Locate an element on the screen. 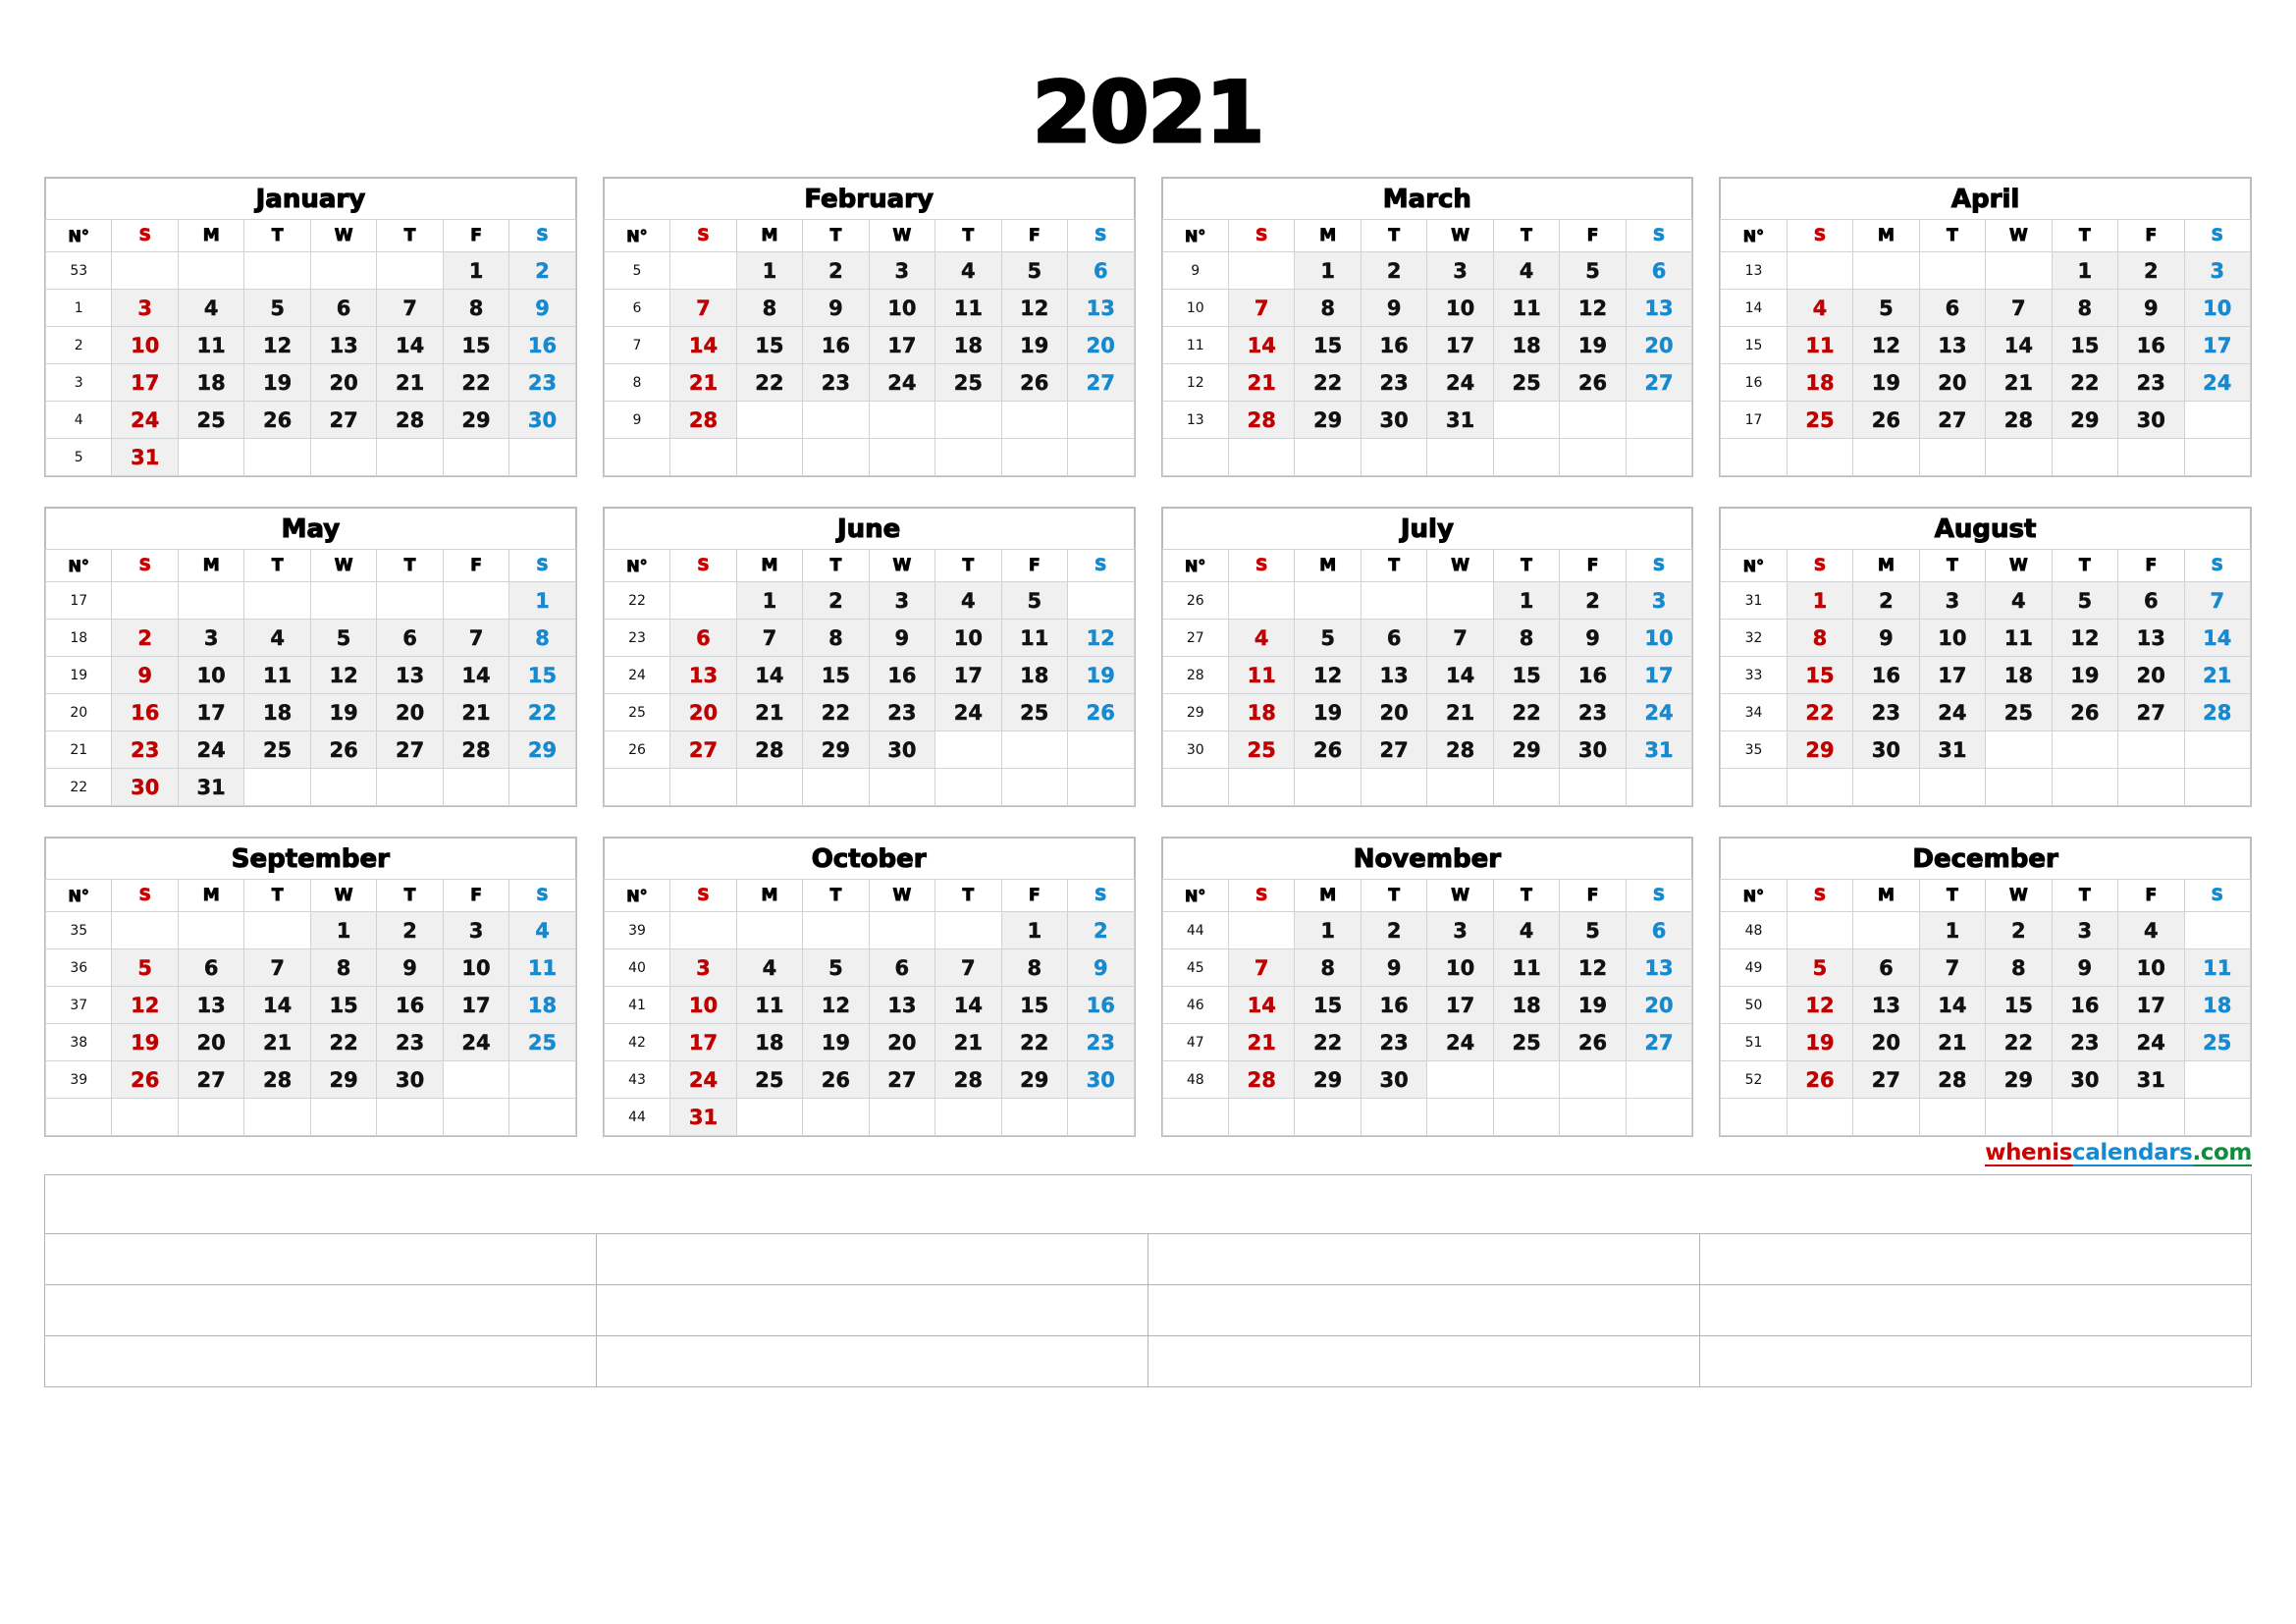 This screenshot has height=1624, width=2296. day-cell: 14 is located at coordinates (968, 1005).